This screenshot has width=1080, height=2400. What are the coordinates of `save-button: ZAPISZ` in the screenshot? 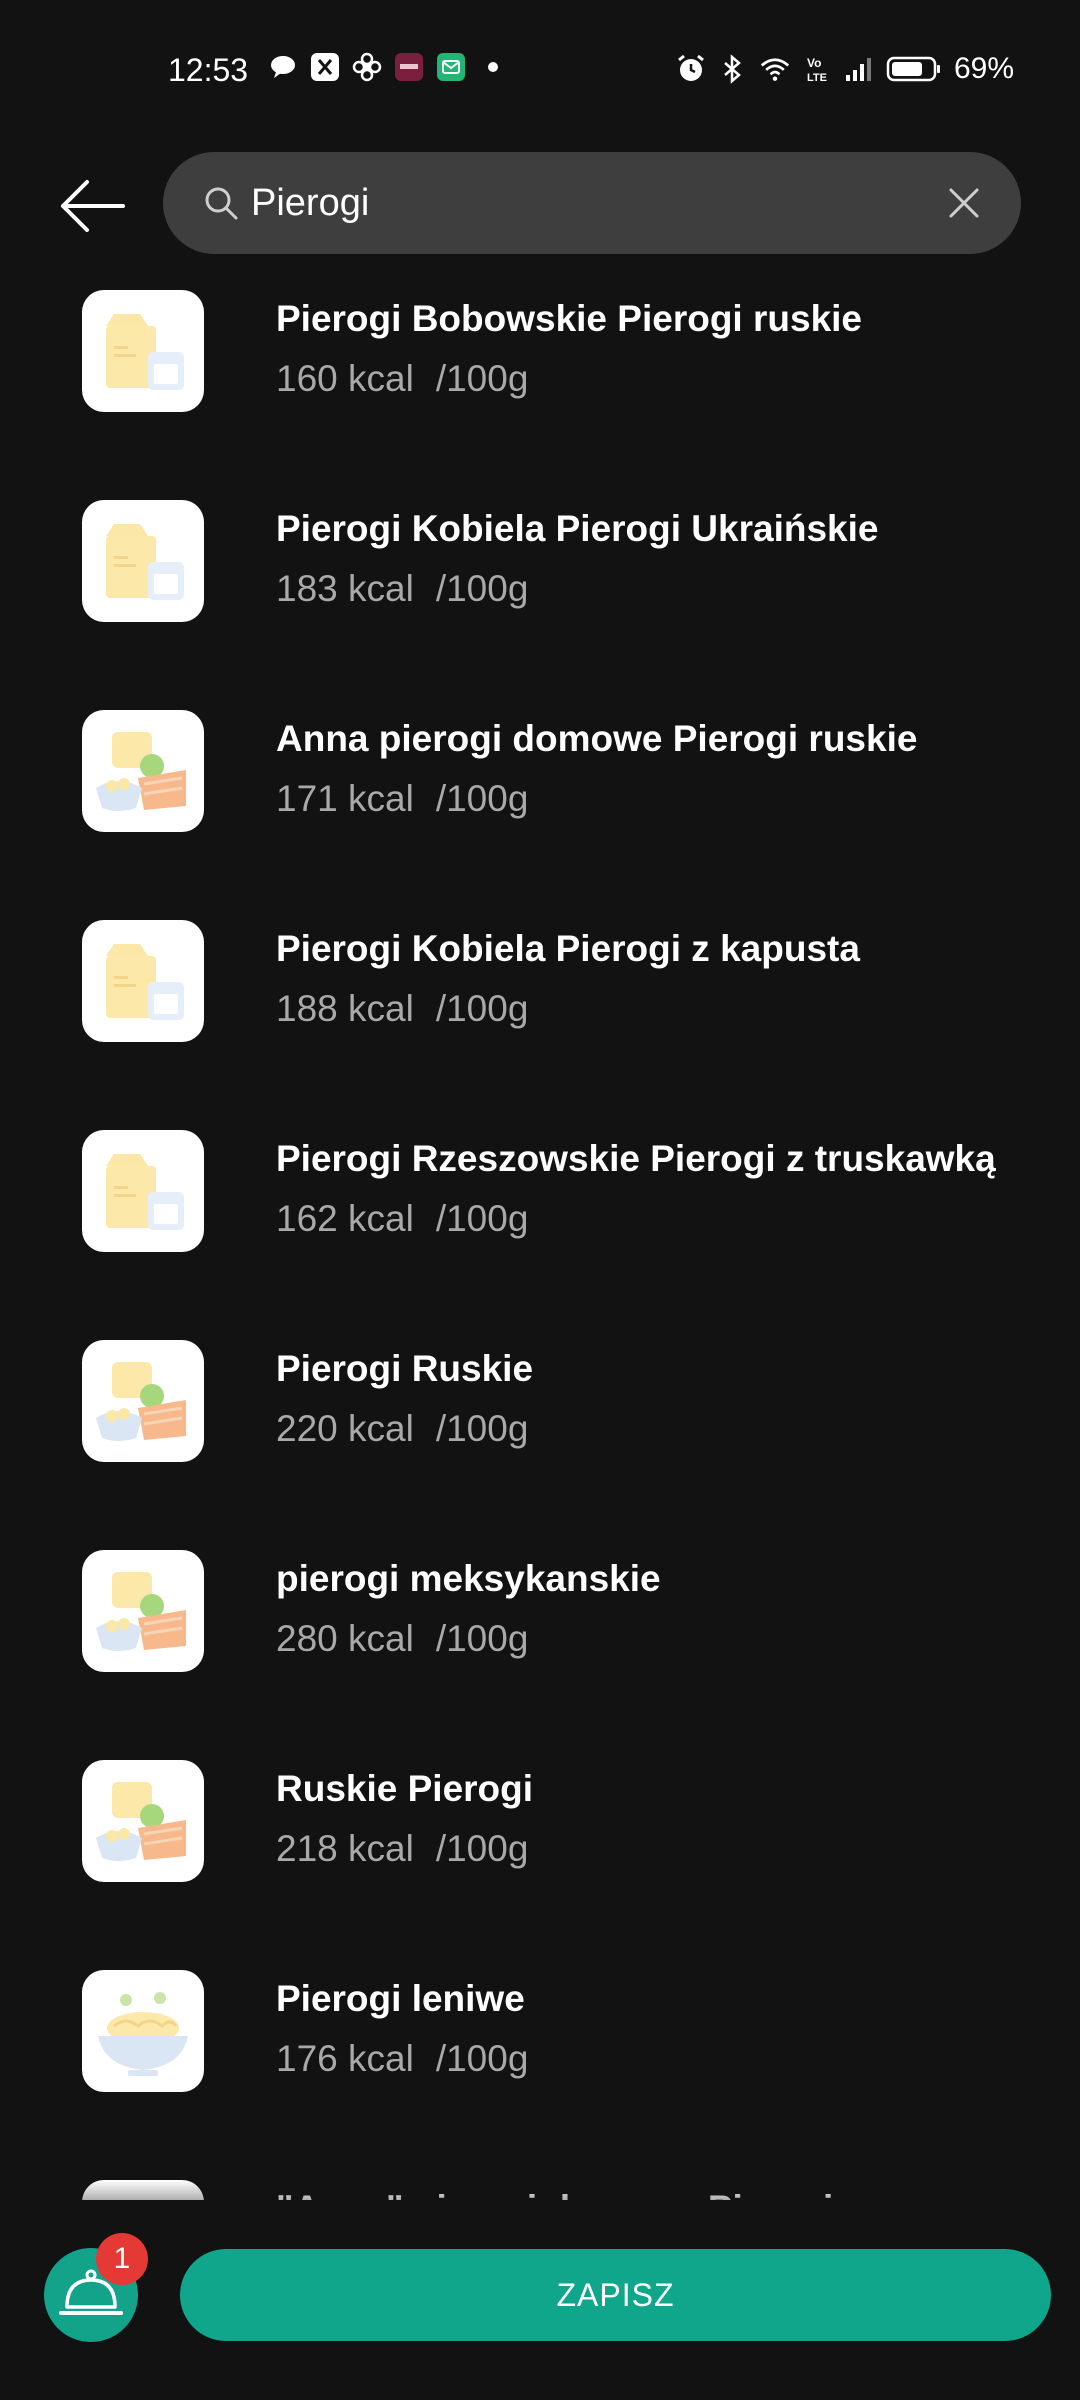 It's located at (615, 2295).